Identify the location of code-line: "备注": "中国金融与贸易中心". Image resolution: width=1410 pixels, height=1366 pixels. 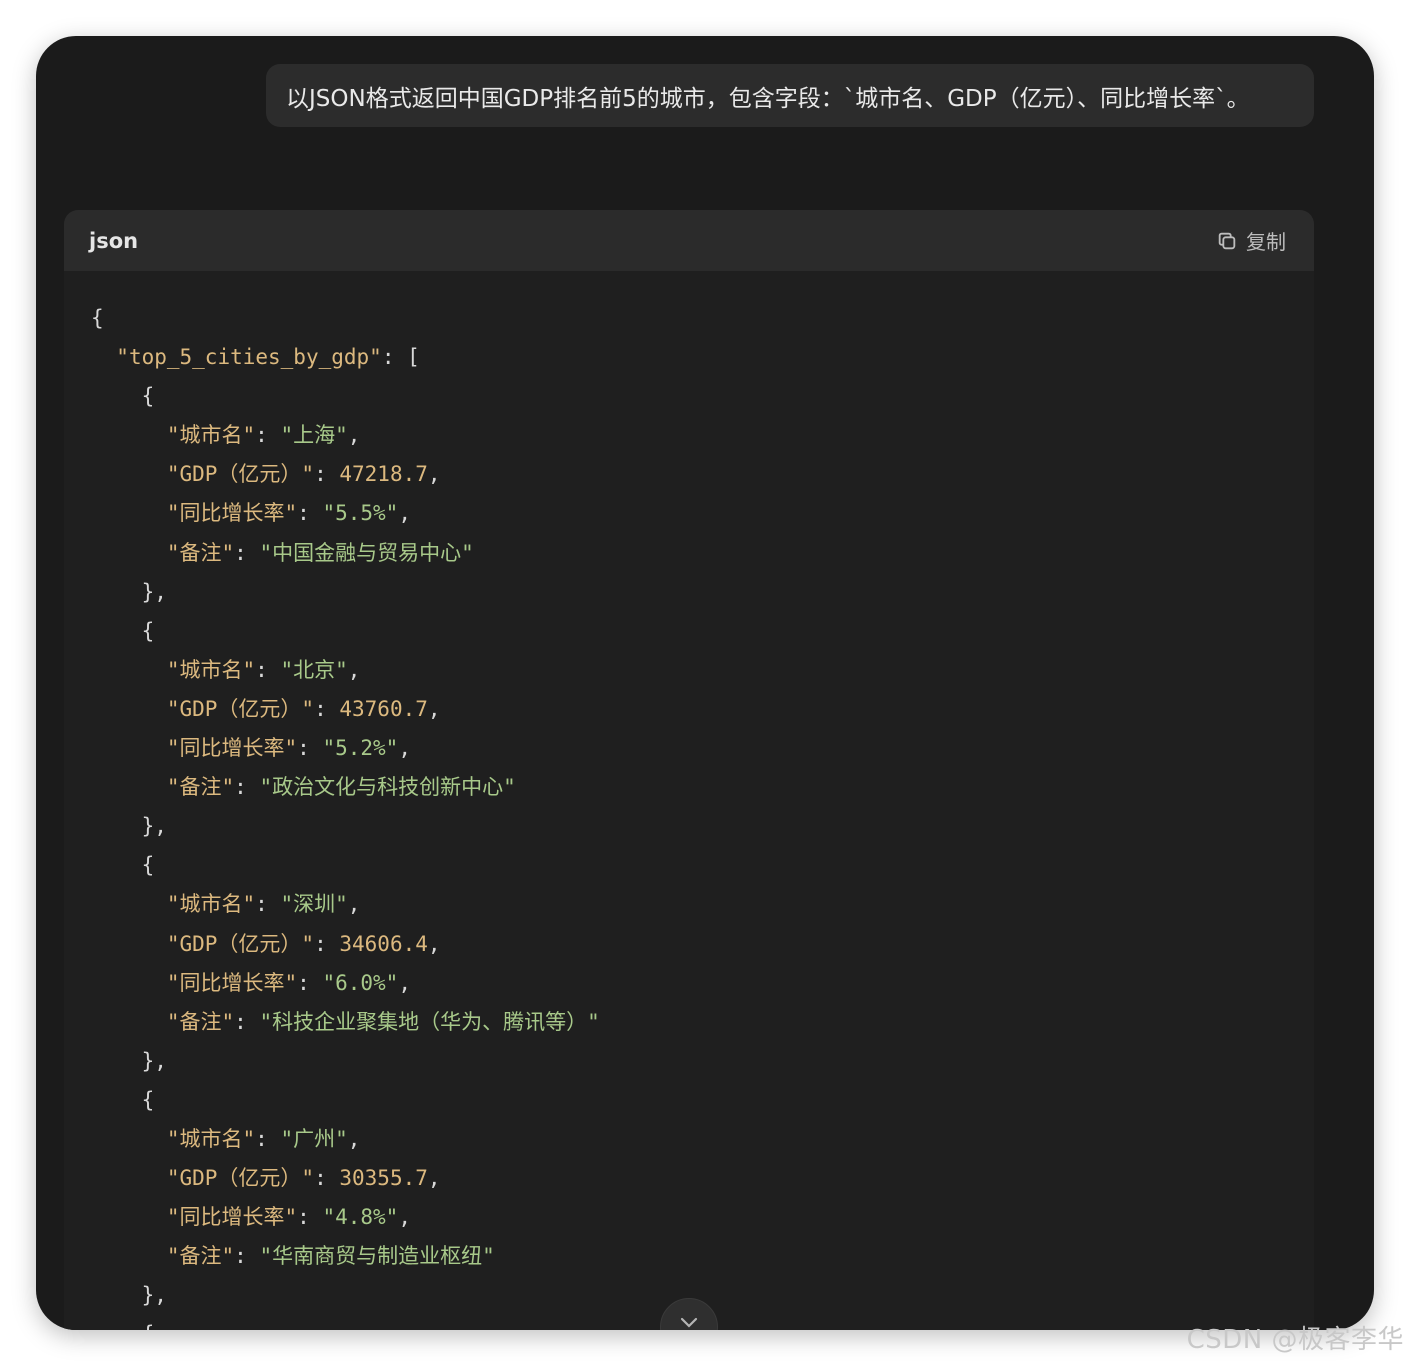
(702, 553).